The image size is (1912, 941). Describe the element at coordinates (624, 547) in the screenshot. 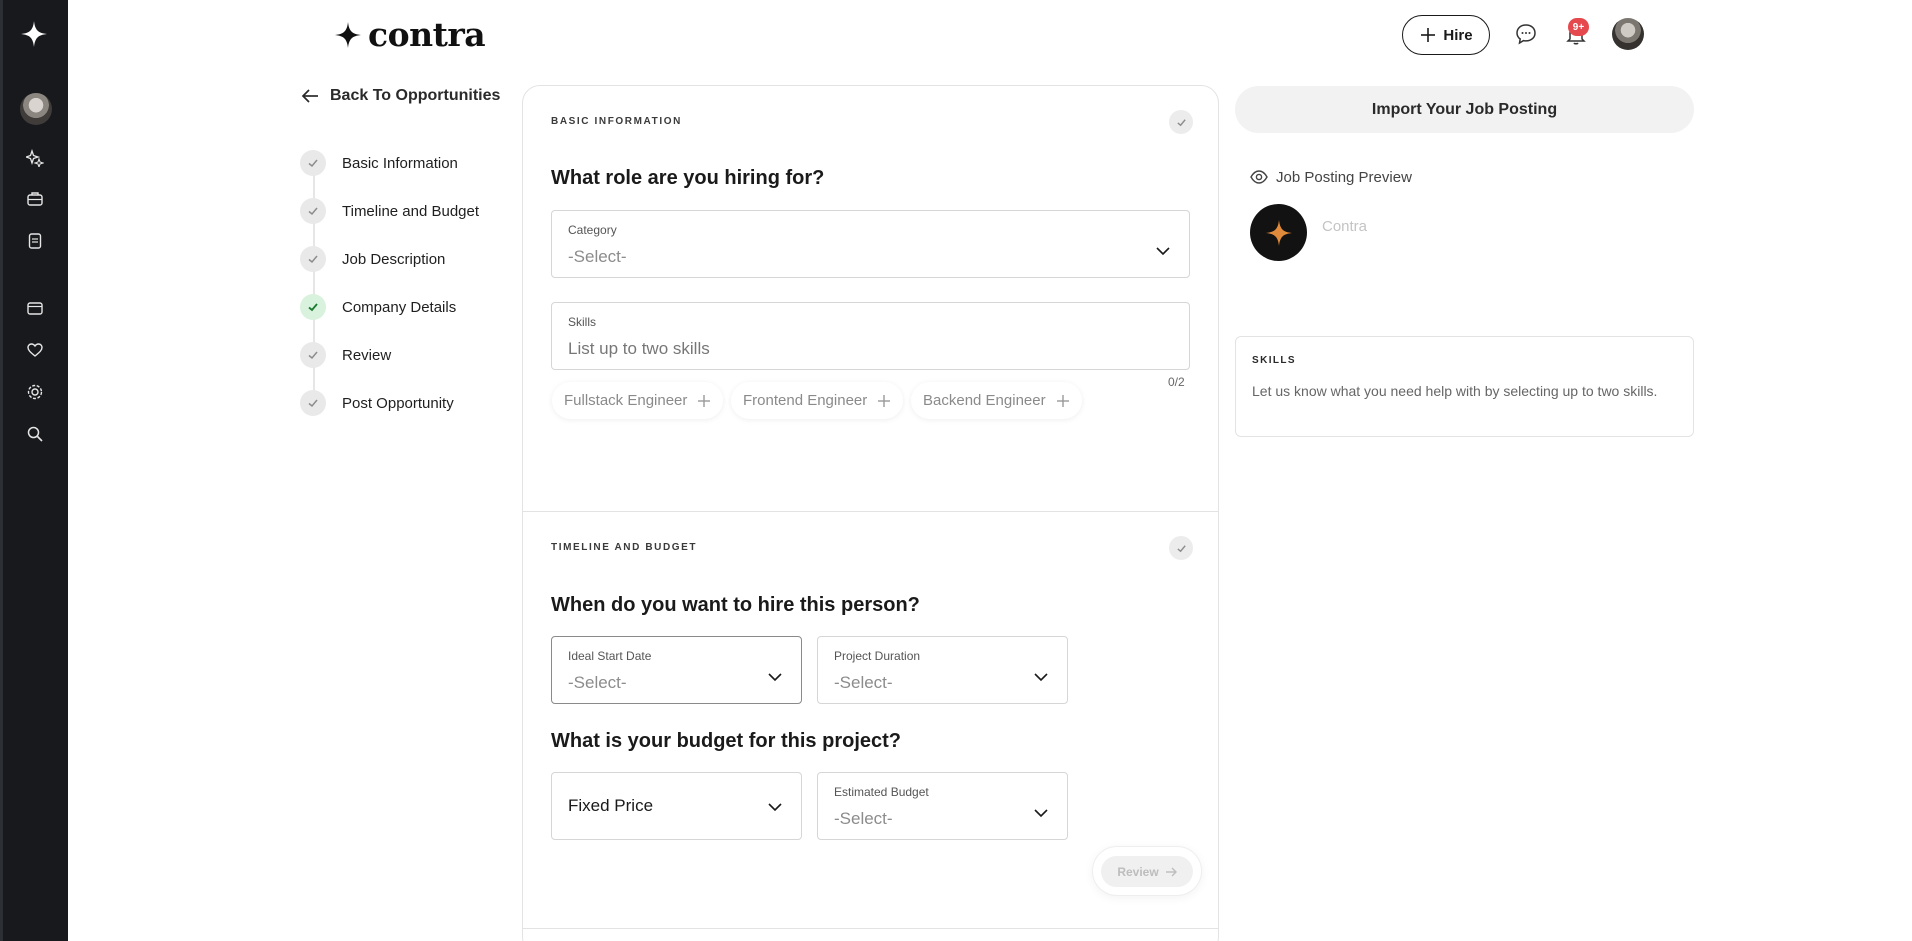

I see `timeline-budget-heading: TIMELINE AND BUDGET` at that location.